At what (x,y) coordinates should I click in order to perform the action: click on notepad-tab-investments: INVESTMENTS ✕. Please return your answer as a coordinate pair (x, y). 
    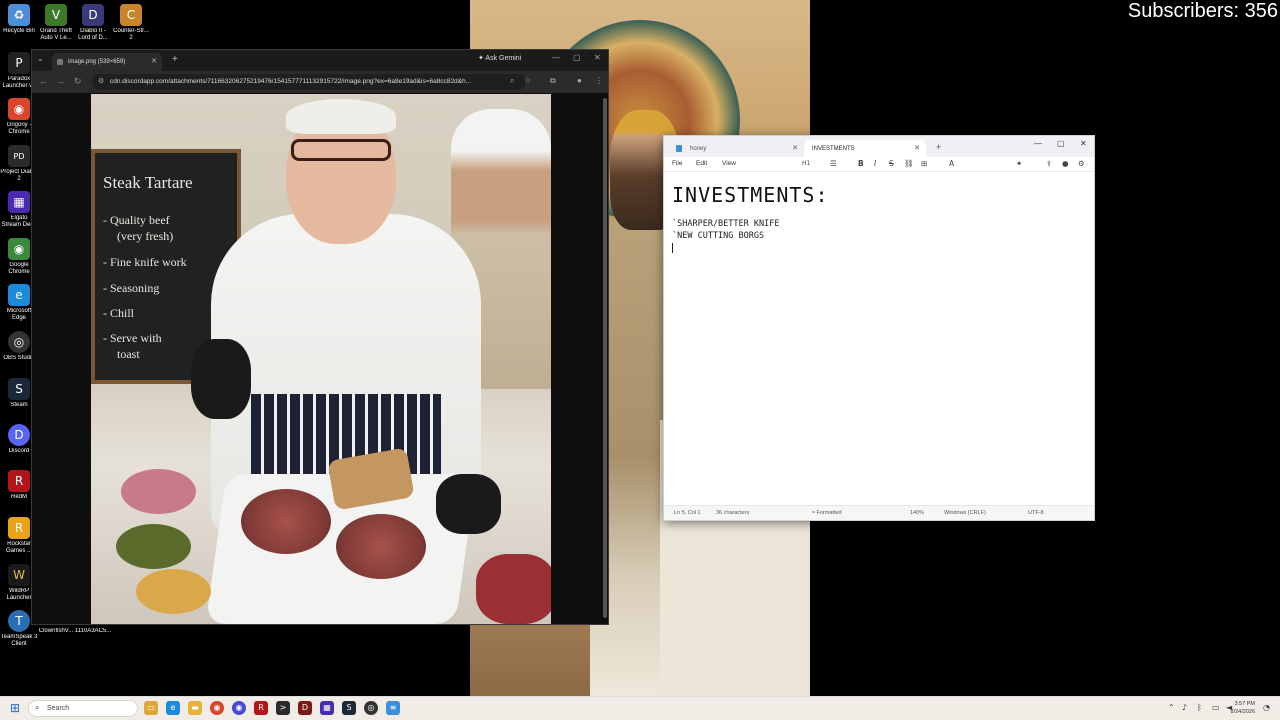
    Looking at the image, I should click on (865, 148).